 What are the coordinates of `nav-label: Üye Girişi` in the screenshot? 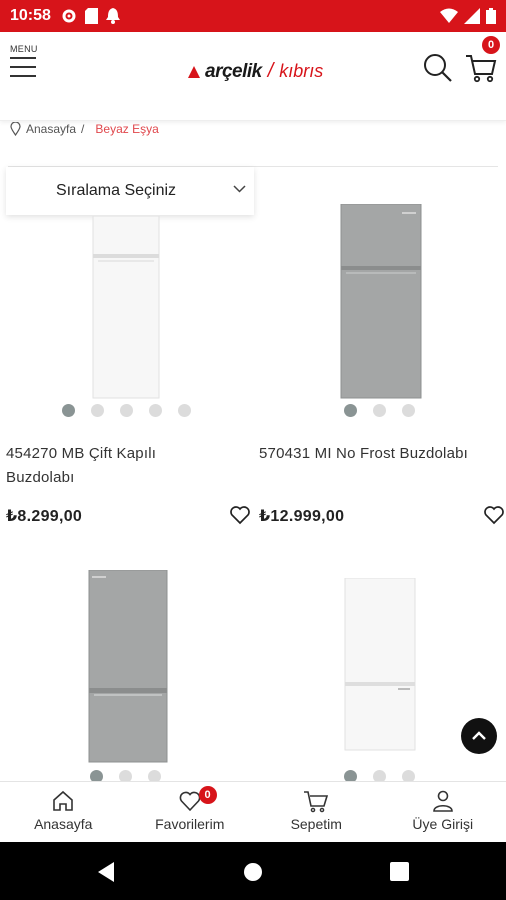 It's located at (443, 824).